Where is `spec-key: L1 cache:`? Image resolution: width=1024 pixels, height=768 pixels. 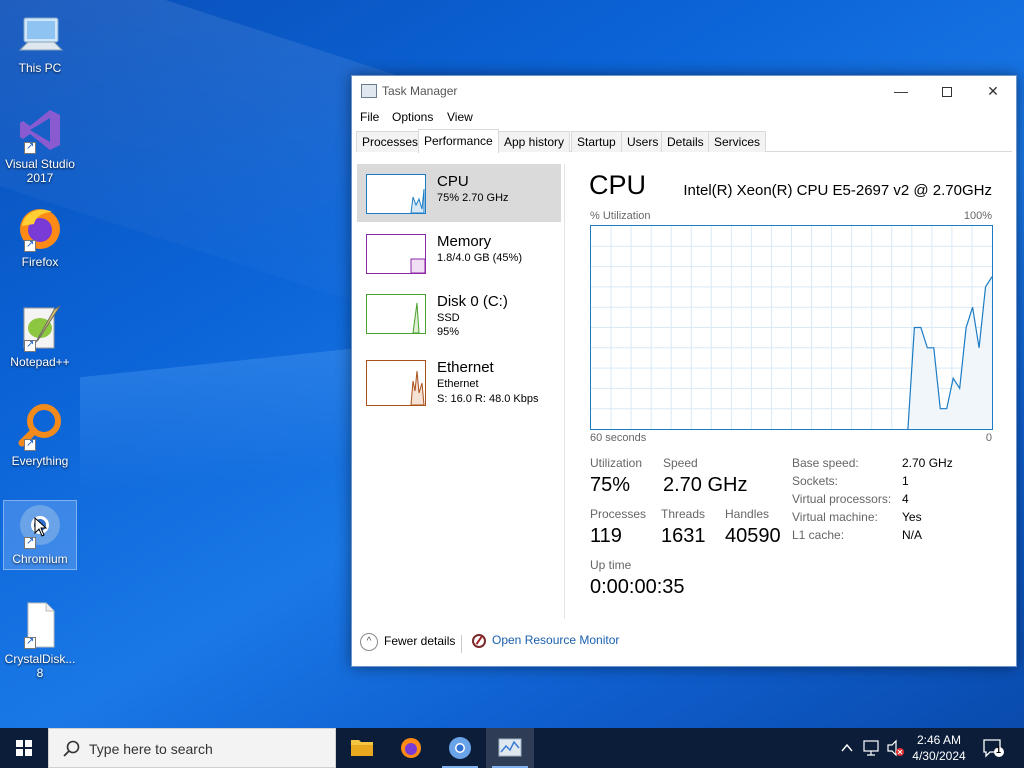
spec-key: L1 cache: is located at coordinates (818, 535).